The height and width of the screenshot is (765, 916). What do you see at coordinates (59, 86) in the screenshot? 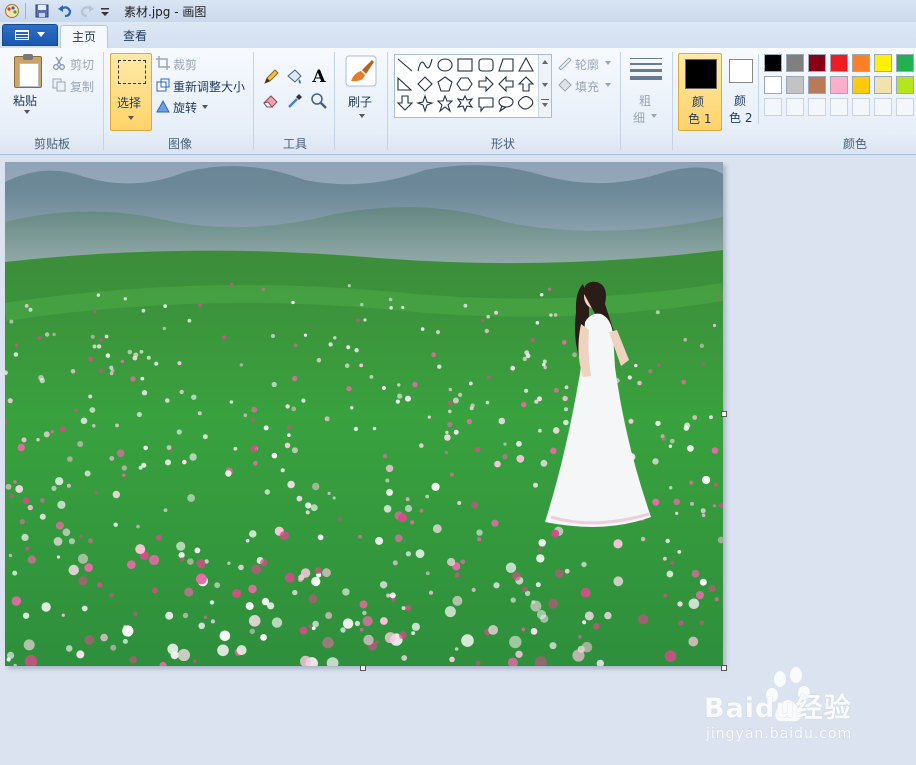
I see `copy-icon` at bounding box center [59, 86].